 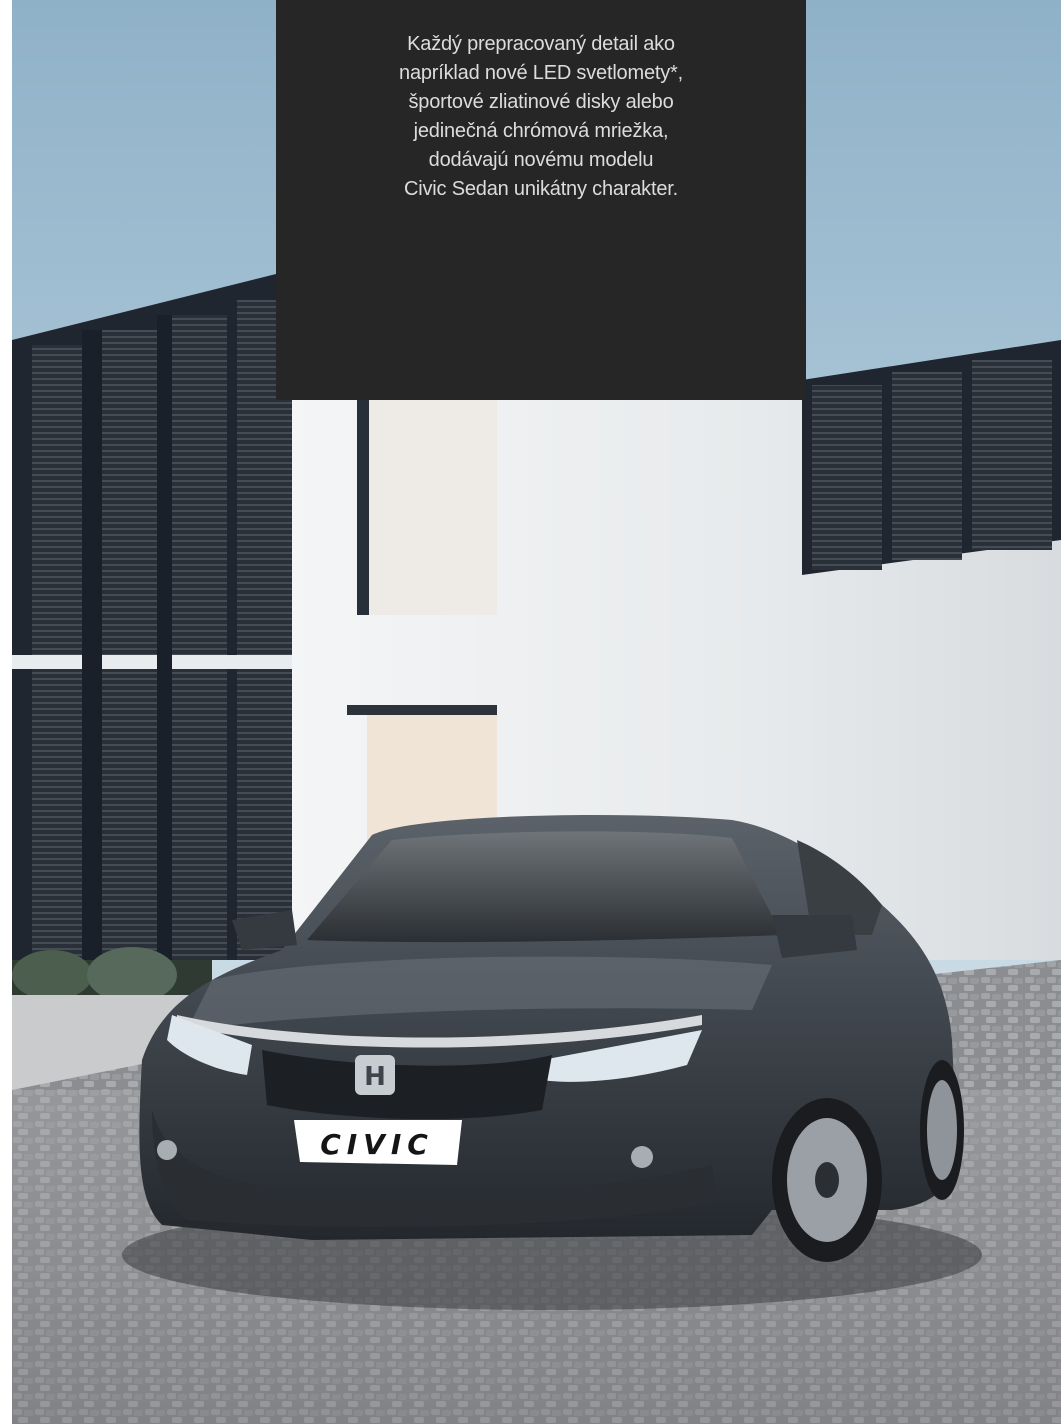 I want to click on intro-line: Každý prepracovaný detail ako, so click(x=541, y=44).